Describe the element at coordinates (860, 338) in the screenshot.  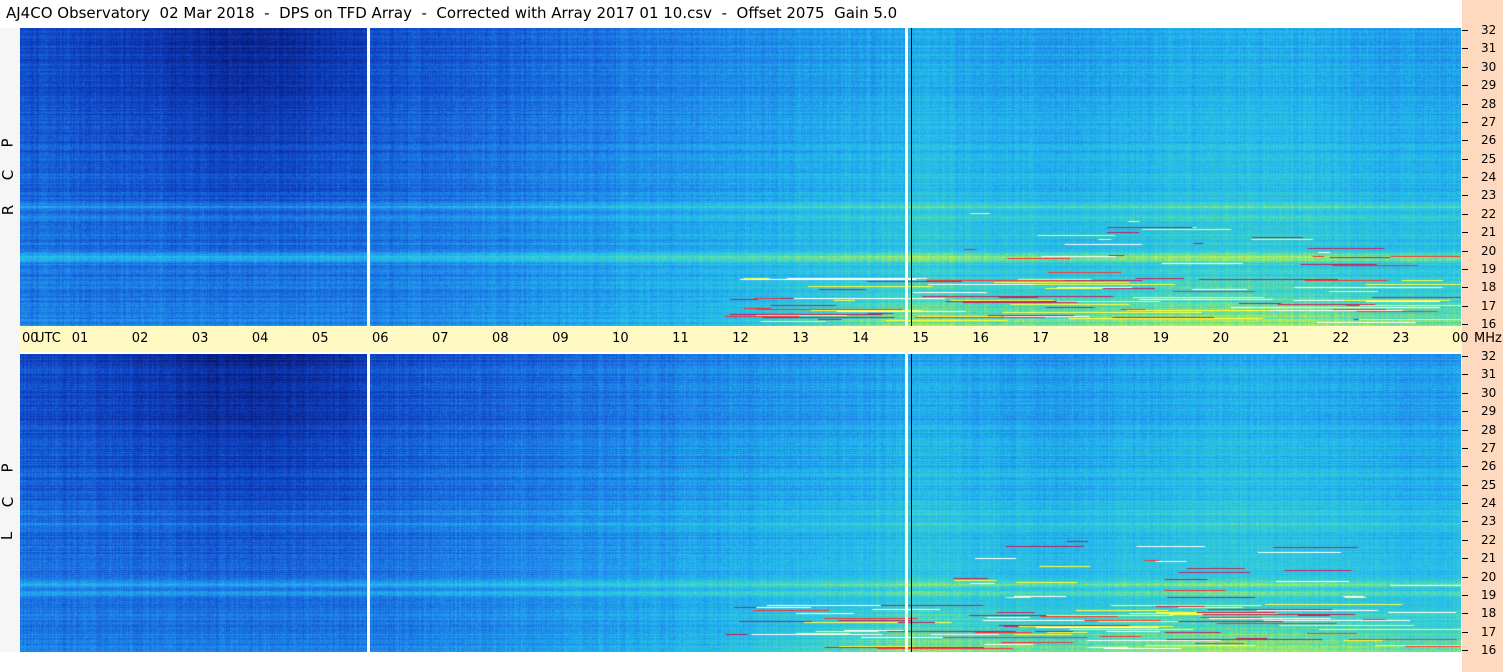
I see `utc-tick-label: 14` at that location.